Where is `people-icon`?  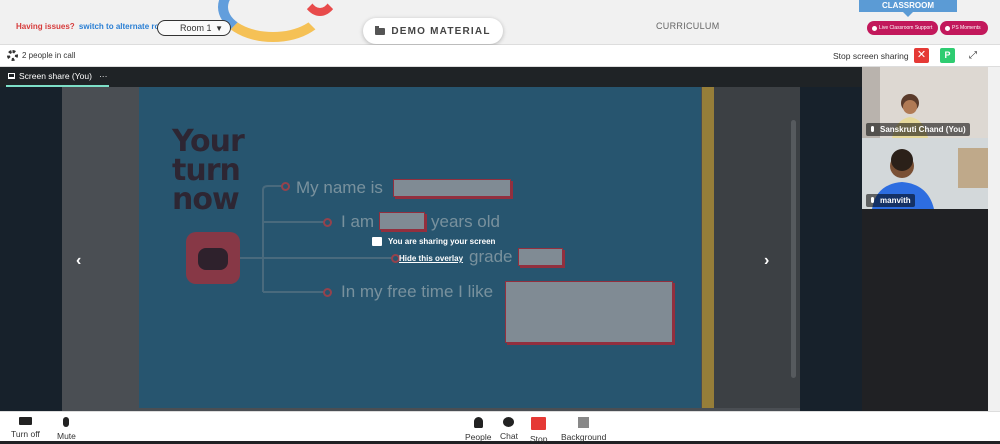
people-icon is located at coordinates (478, 422).